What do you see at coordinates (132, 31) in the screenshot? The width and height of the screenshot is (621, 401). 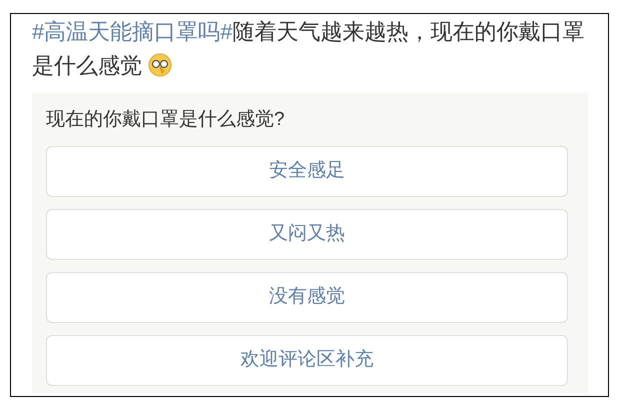 I see `hashtag-link: #高温天能摘口罩吗#` at bounding box center [132, 31].